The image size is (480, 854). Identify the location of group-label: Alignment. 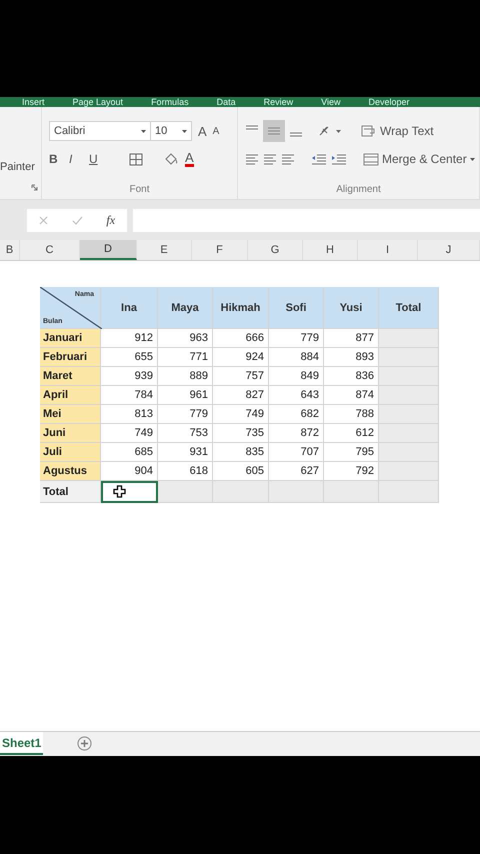
(358, 189).